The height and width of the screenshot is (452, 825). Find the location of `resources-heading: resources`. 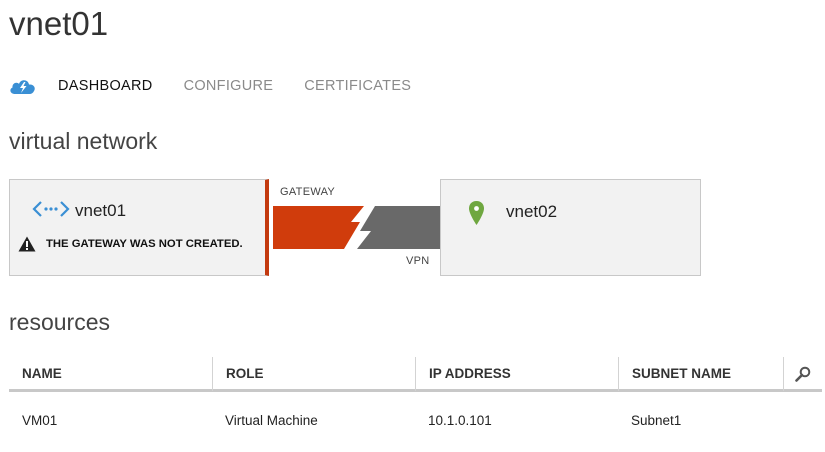

resources-heading: resources is located at coordinates (59, 322).